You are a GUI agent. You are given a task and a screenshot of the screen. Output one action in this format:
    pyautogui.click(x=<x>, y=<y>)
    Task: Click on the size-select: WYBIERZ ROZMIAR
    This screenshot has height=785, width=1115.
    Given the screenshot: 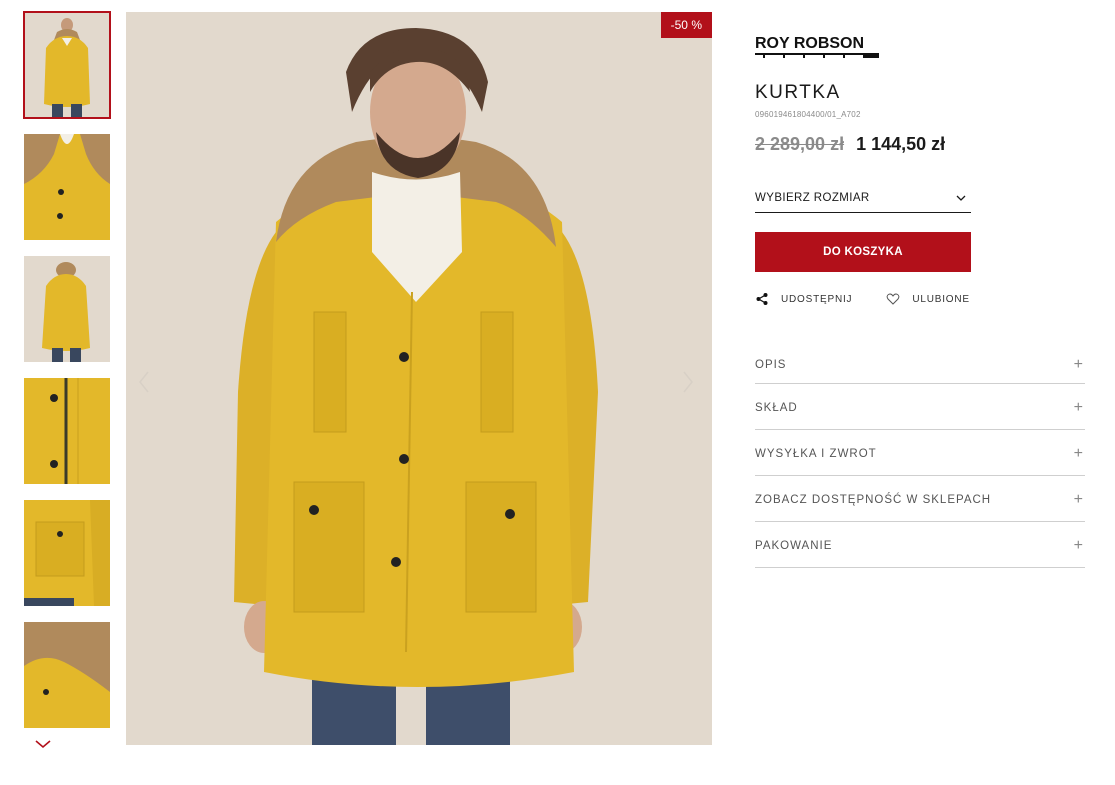 What is the action you would take?
    pyautogui.click(x=863, y=198)
    